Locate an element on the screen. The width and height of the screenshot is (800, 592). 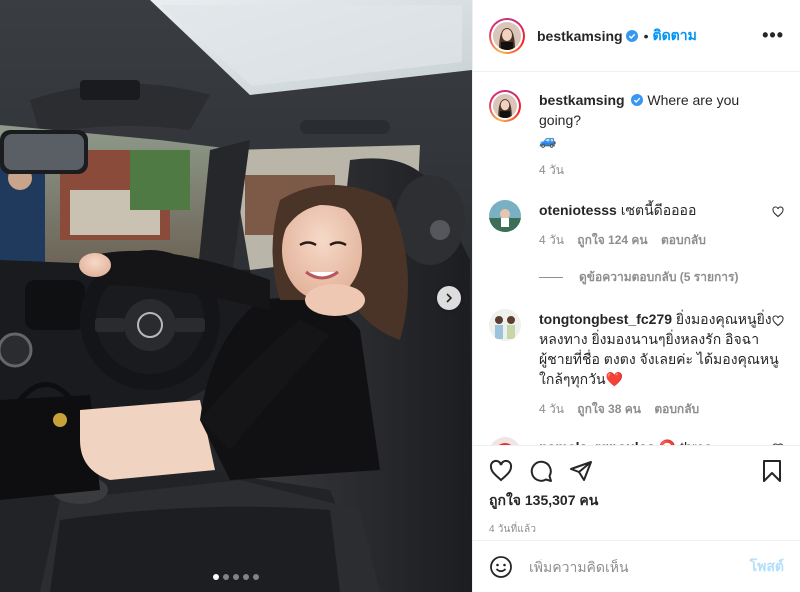
comment-likes: ถูกใจ 38 คน is located at coordinates (609, 409).